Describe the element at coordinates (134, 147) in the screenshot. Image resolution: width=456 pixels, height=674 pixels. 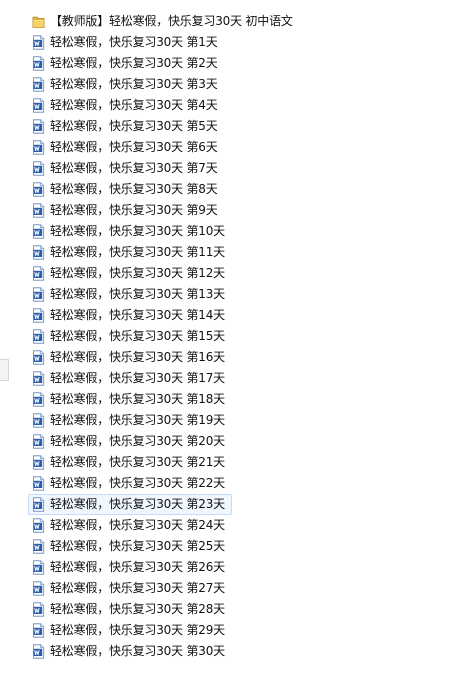
I see `file-name: 轻松寒假，快乐复习30天 第6天` at that location.